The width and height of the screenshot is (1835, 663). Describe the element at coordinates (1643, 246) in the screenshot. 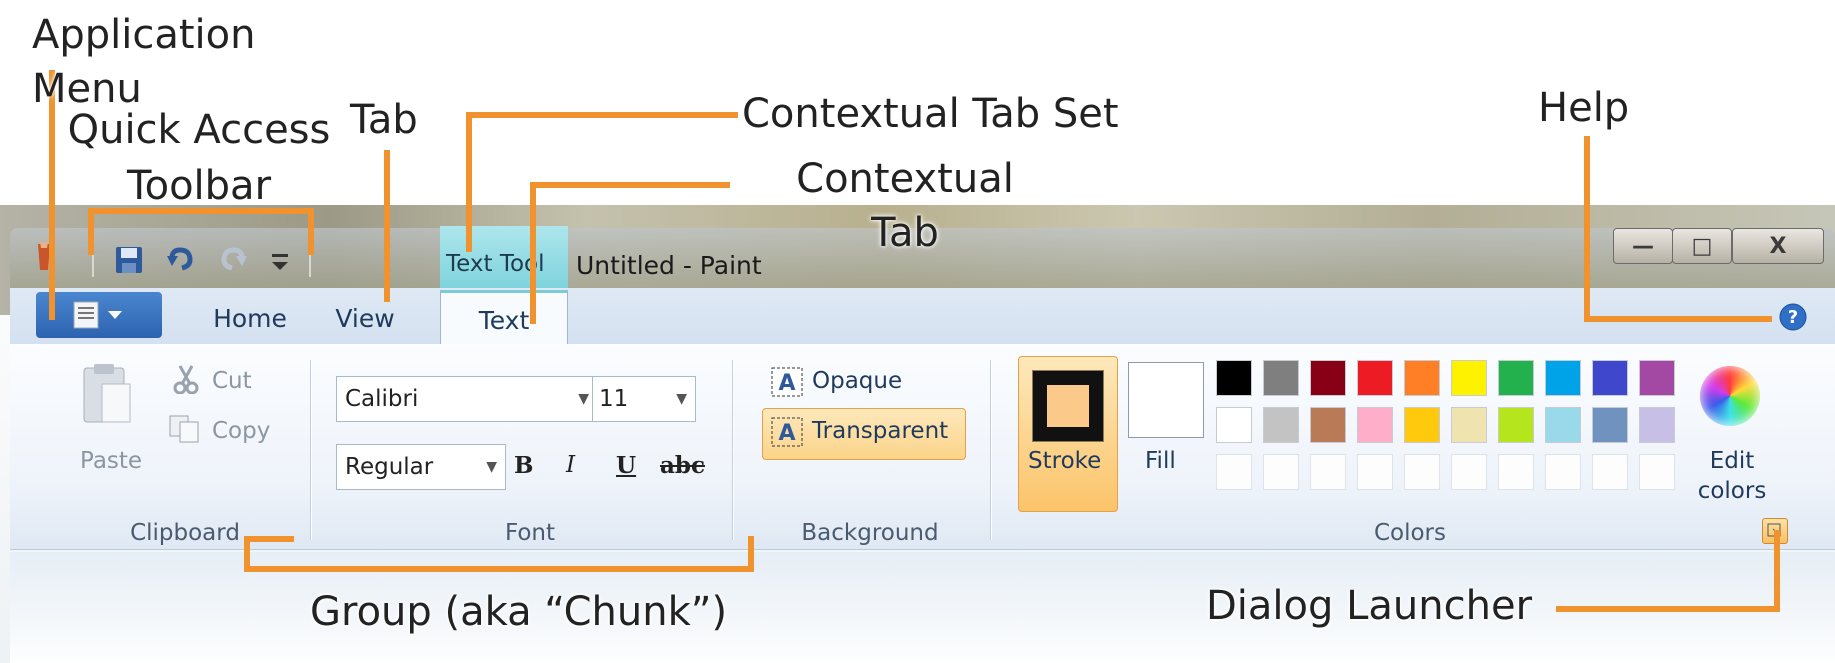

I see `minimize-button: —` at that location.